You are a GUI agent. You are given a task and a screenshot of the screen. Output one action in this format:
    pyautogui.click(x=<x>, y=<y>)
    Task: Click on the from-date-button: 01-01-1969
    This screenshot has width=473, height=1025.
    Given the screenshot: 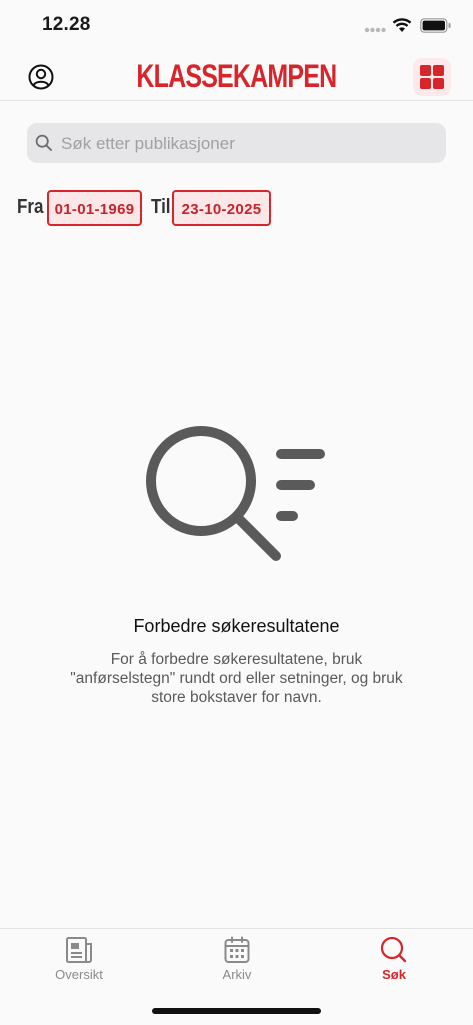 What is the action you would take?
    pyautogui.click(x=94, y=208)
    